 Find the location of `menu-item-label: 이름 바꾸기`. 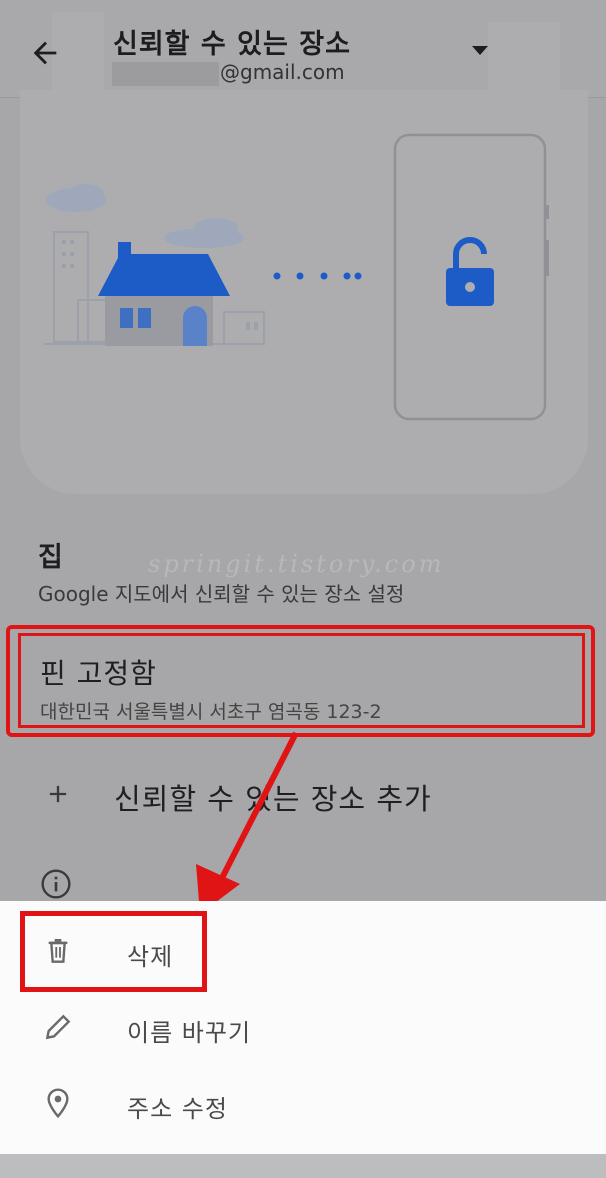

menu-item-label: 이름 바꾸기 is located at coordinates (189, 1033).